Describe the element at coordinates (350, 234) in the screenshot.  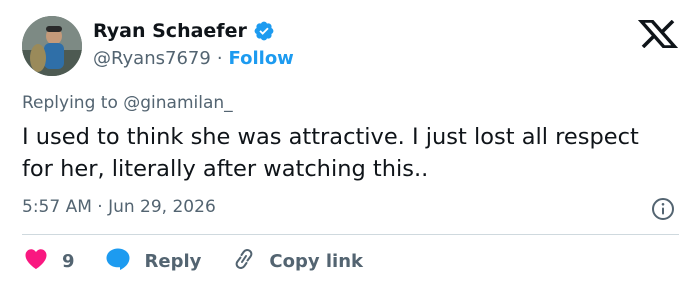
I see `divider` at that location.